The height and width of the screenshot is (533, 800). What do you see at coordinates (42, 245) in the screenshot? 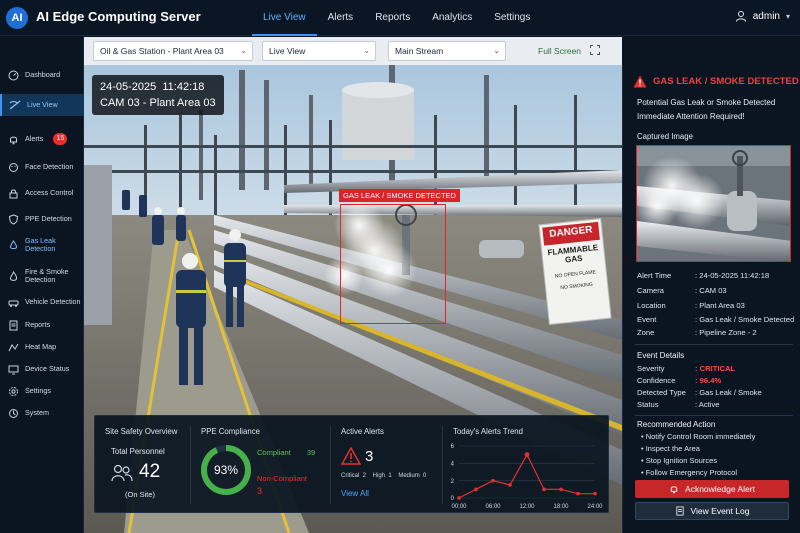
I see `sidebar-item-gas-leak-detection: Gas Leak Detection` at bounding box center [42, 245].